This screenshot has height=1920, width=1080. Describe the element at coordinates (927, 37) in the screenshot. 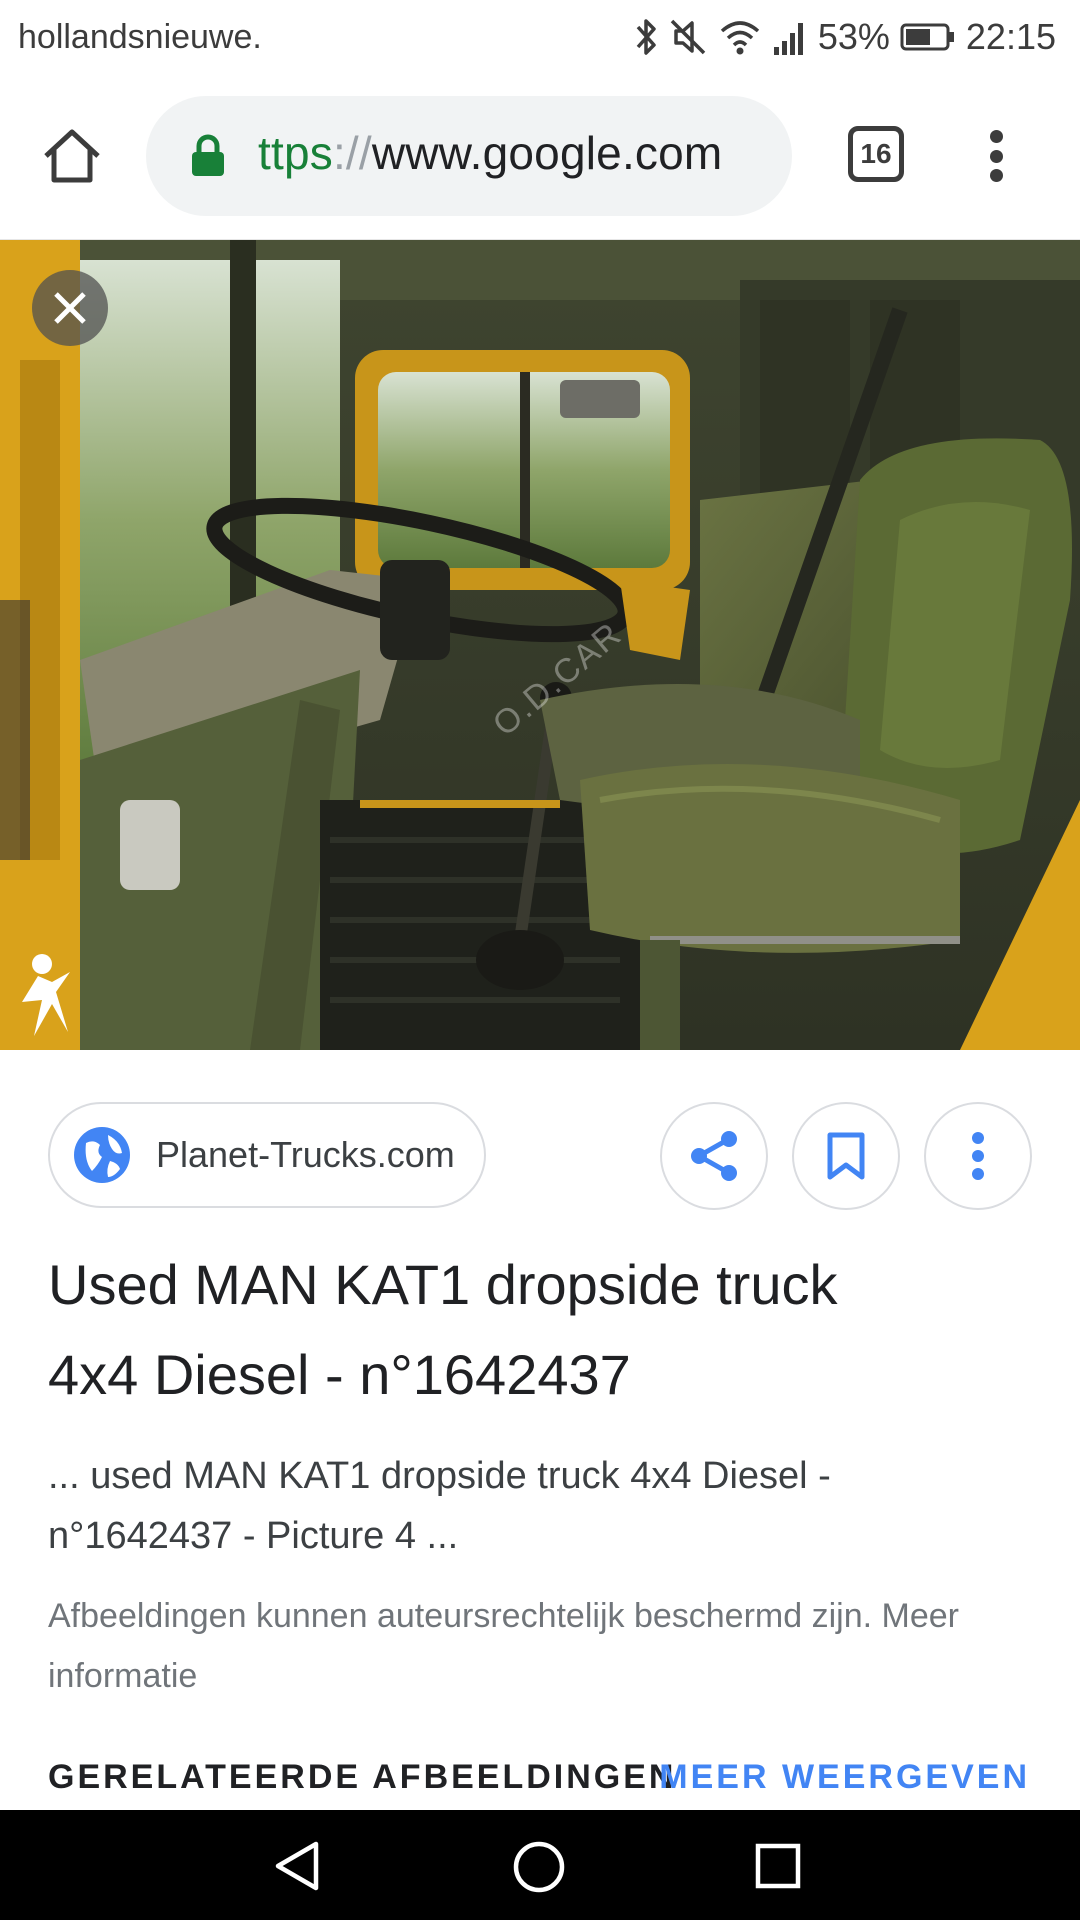

I see `battery-icon` at that location.